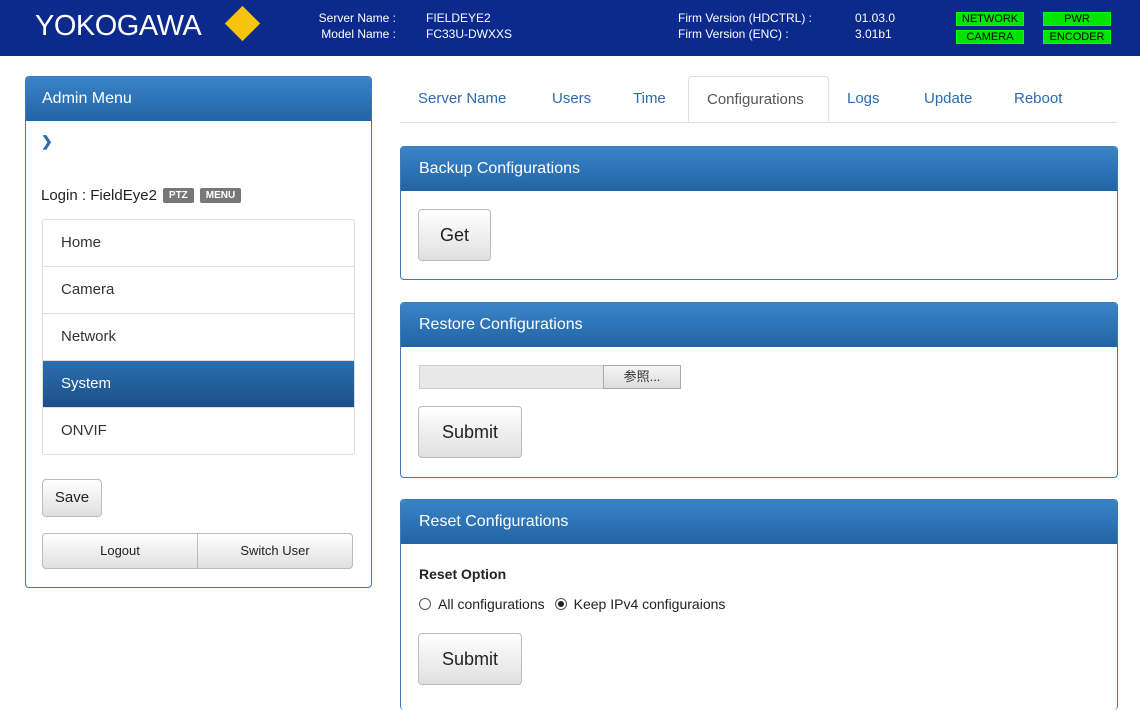  I want to click on firm-enc-value: 3.01b1, so click(873, 34).